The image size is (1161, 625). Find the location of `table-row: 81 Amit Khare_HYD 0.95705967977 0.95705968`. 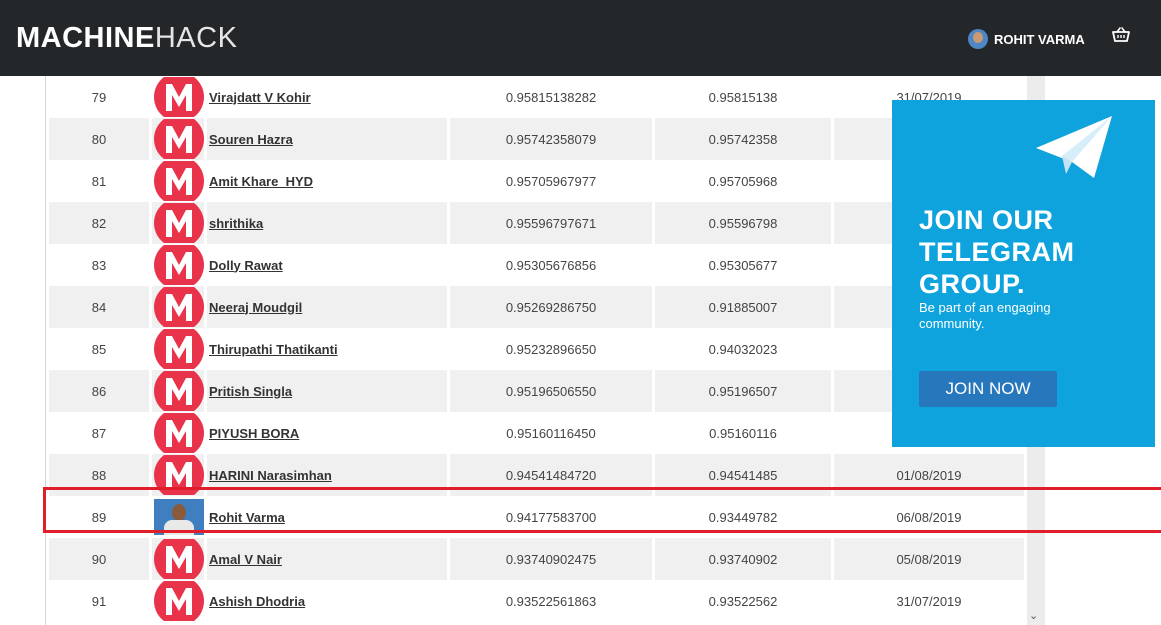

table-row: 81 Amit Khare_HYD 0.95705967977 0.95705968 is located at coordinates (536, 181).